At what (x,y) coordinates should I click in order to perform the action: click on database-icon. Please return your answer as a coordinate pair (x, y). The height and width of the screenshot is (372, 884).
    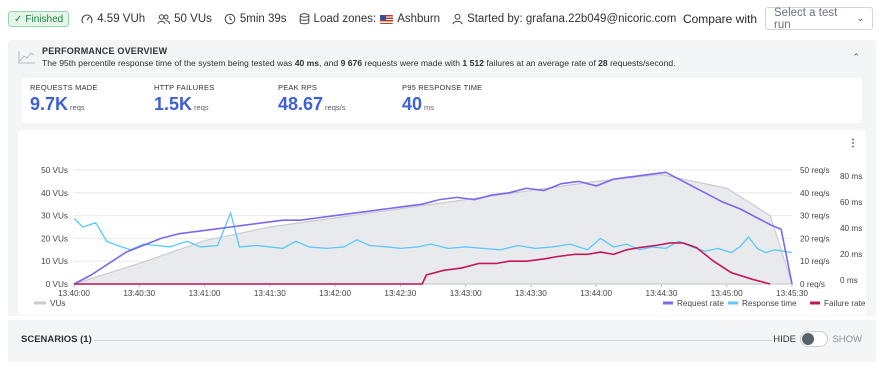
    Looking at the image, I should click on (304, 19).